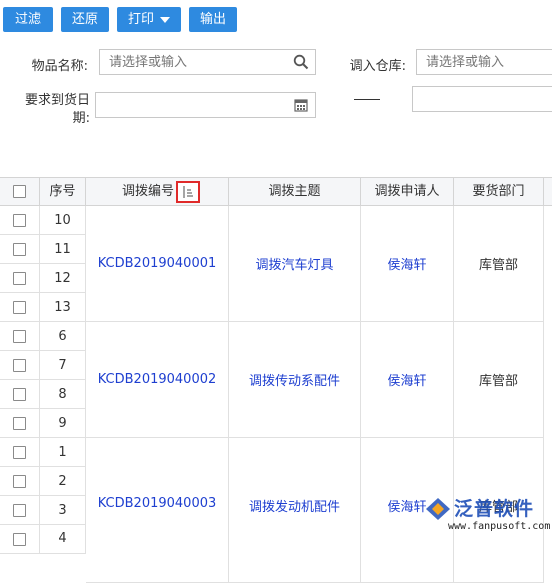 Image resolution: width=552 pixels, height=583 pixels. I want to click on required-date-label-line2: 期:, so click(81, 118).